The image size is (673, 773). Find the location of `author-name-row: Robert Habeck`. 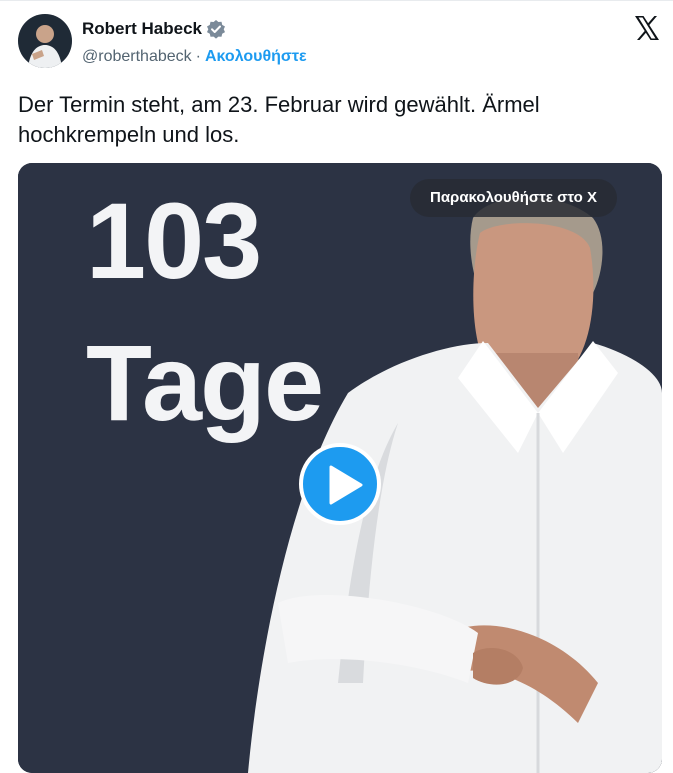

author-name-row: Robert Habeck is located at coordinates (154, 29).